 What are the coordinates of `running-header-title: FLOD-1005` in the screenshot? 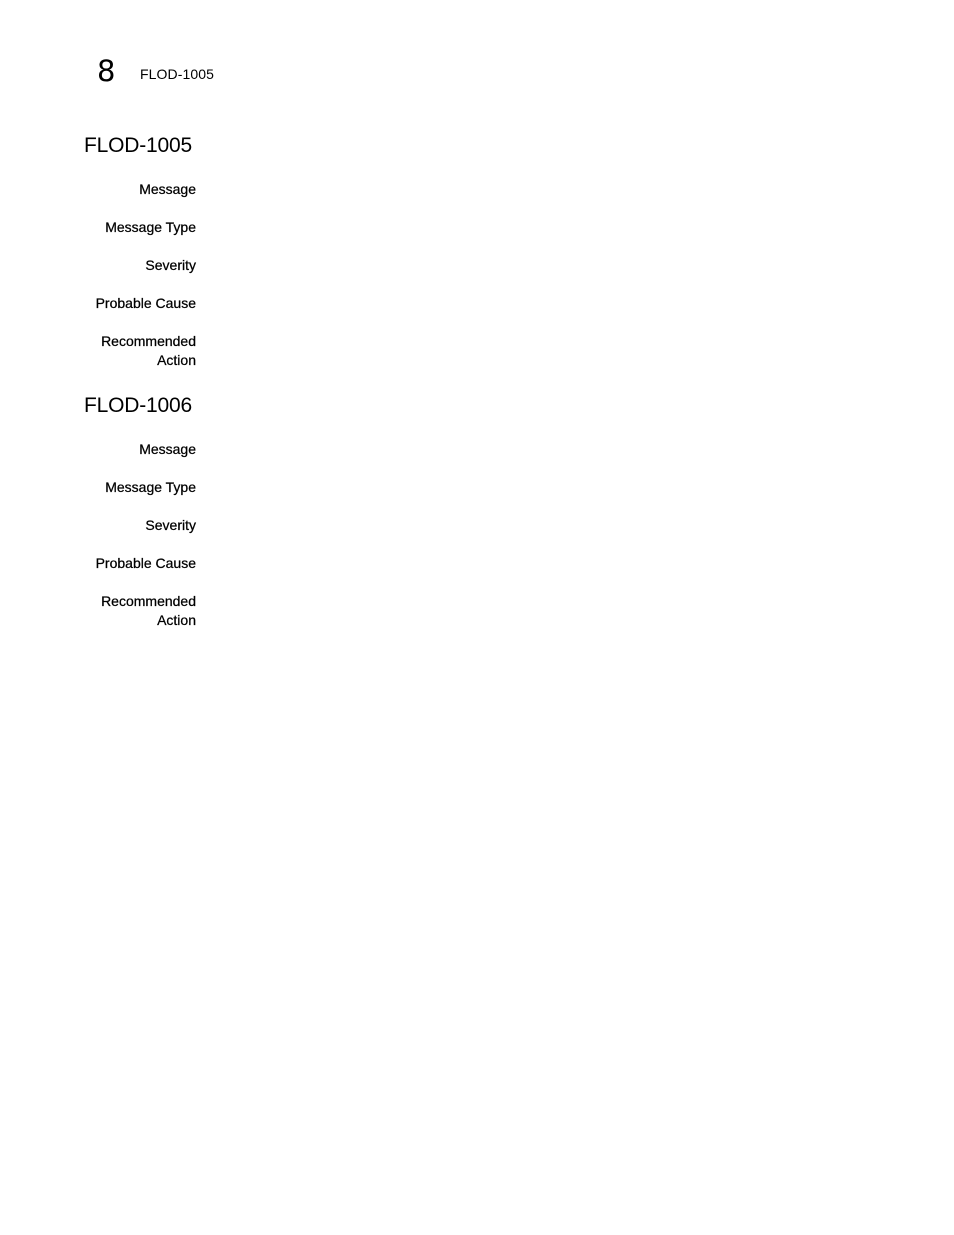 It's located at (177, 74).